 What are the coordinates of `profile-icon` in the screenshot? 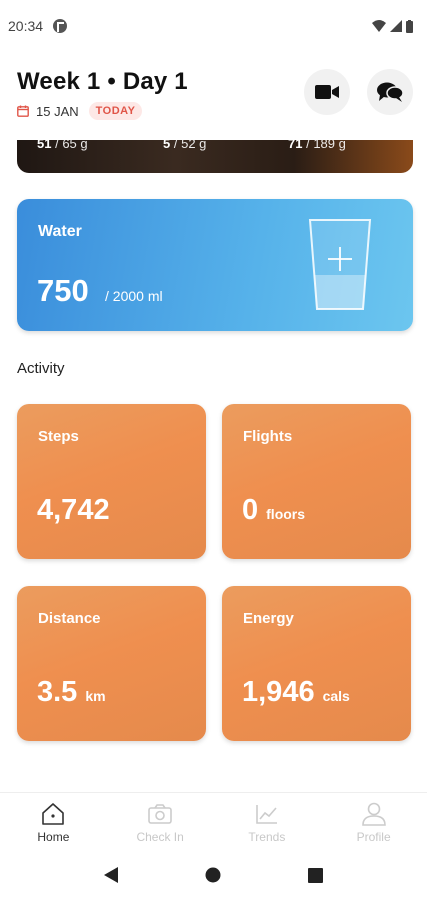 It's located at (373, 814).